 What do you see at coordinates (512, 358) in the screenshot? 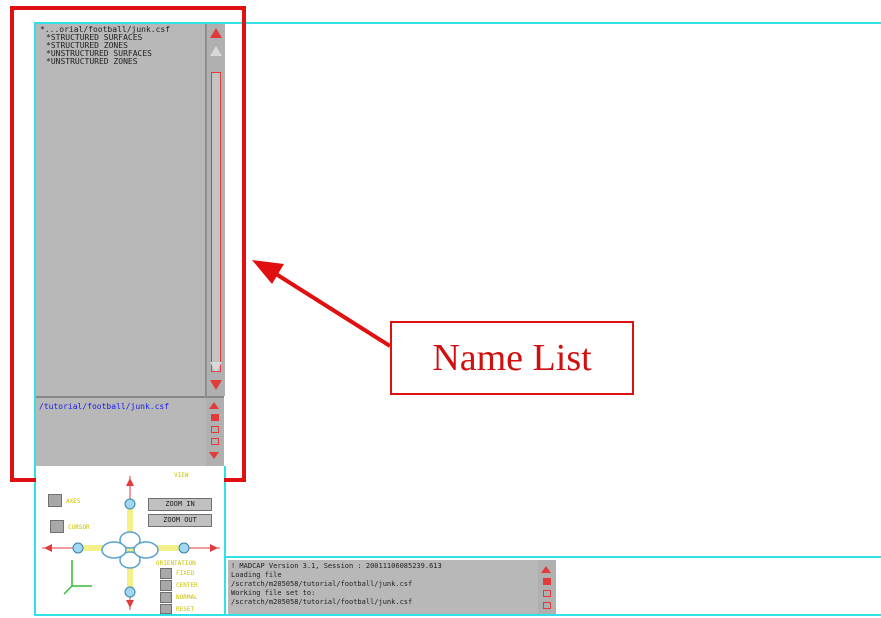
I see `name-list-callout: Name List` at bounding box center [512, 358].